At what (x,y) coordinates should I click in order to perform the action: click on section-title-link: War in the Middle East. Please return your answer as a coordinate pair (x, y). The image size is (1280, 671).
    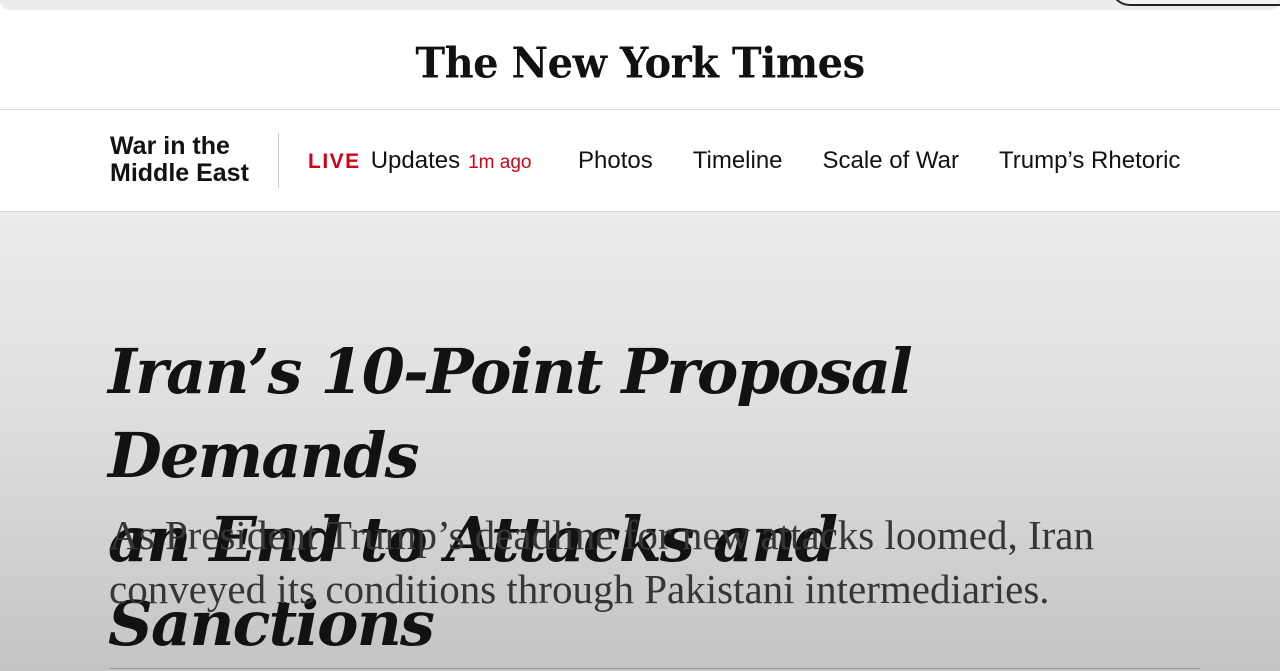
    Looking at the image, I should click on (190, 160).